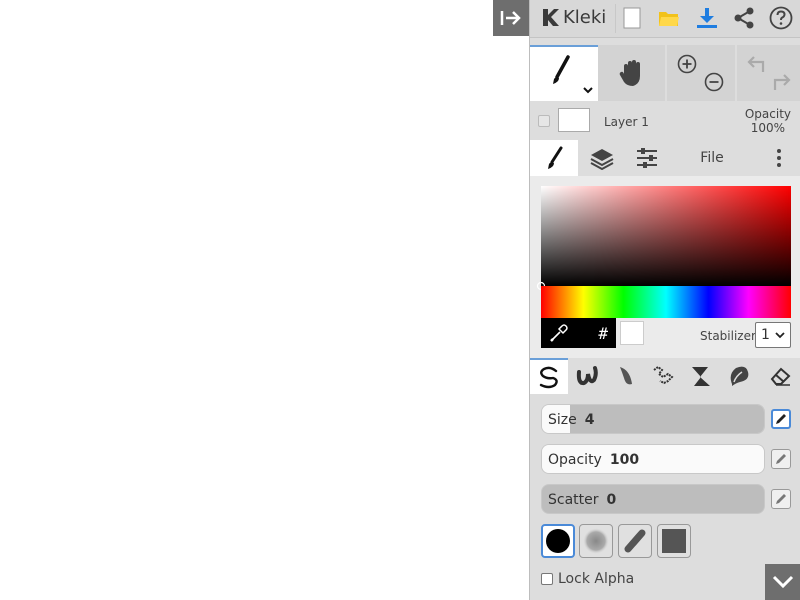 The height and width of the screenshot is (600, 800). I want to click on brush-type-eraser, so click(780, 376).